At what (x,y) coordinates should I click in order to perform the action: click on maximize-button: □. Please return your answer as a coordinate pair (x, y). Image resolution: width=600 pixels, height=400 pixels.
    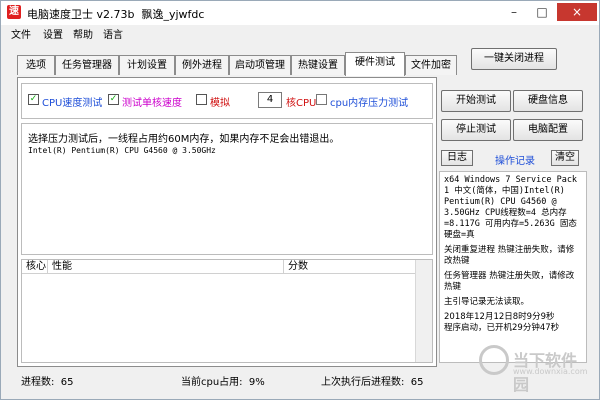
    Looking at the image, I should click on (542, 12).